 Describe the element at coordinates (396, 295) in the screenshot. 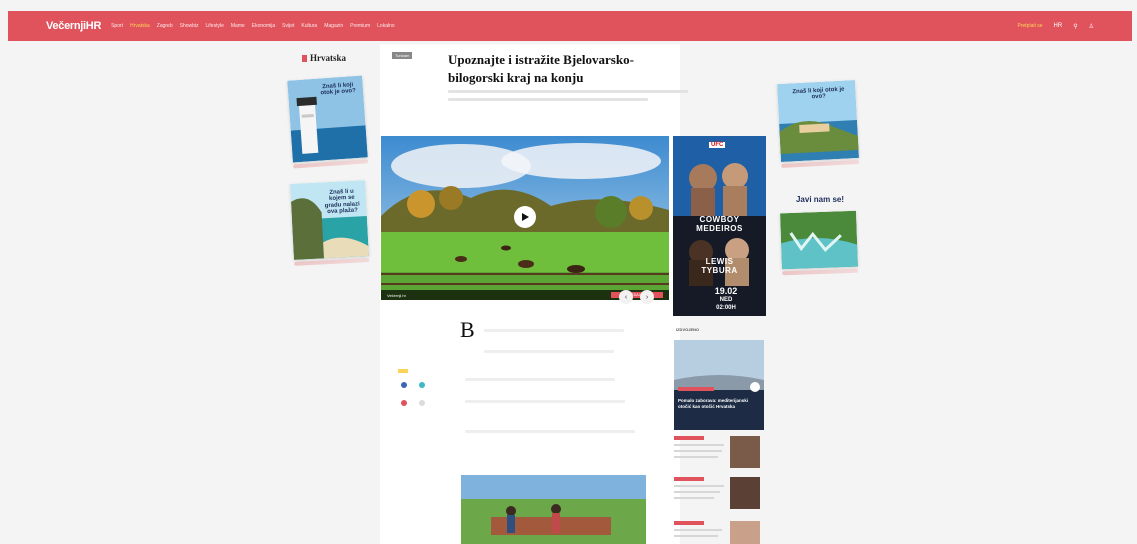

I see `video-source: Večernji.hr` at that location.